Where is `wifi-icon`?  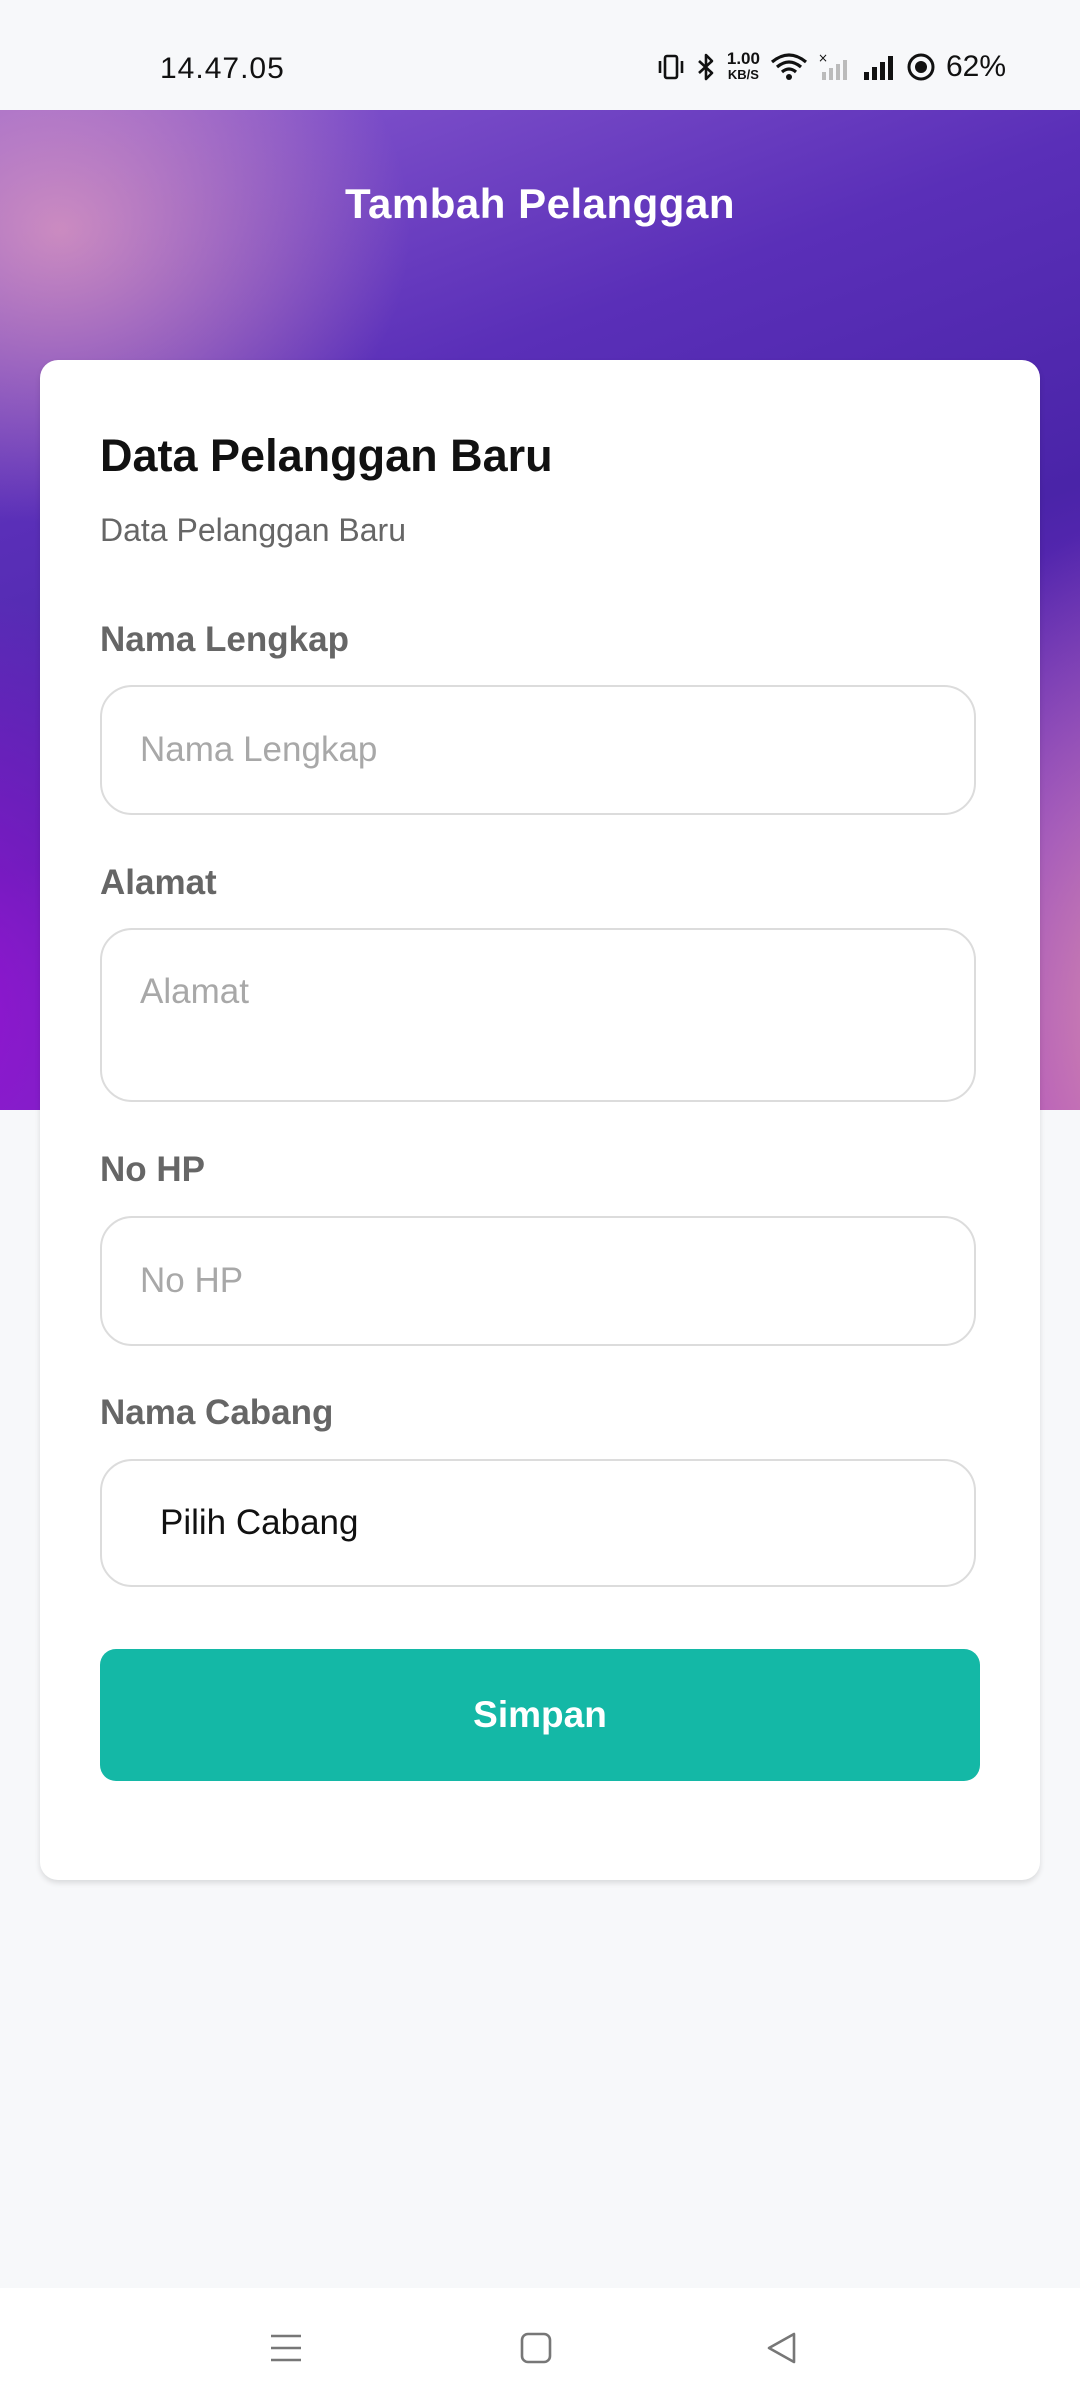
wifi-icon is located at coordinates (789, 67).